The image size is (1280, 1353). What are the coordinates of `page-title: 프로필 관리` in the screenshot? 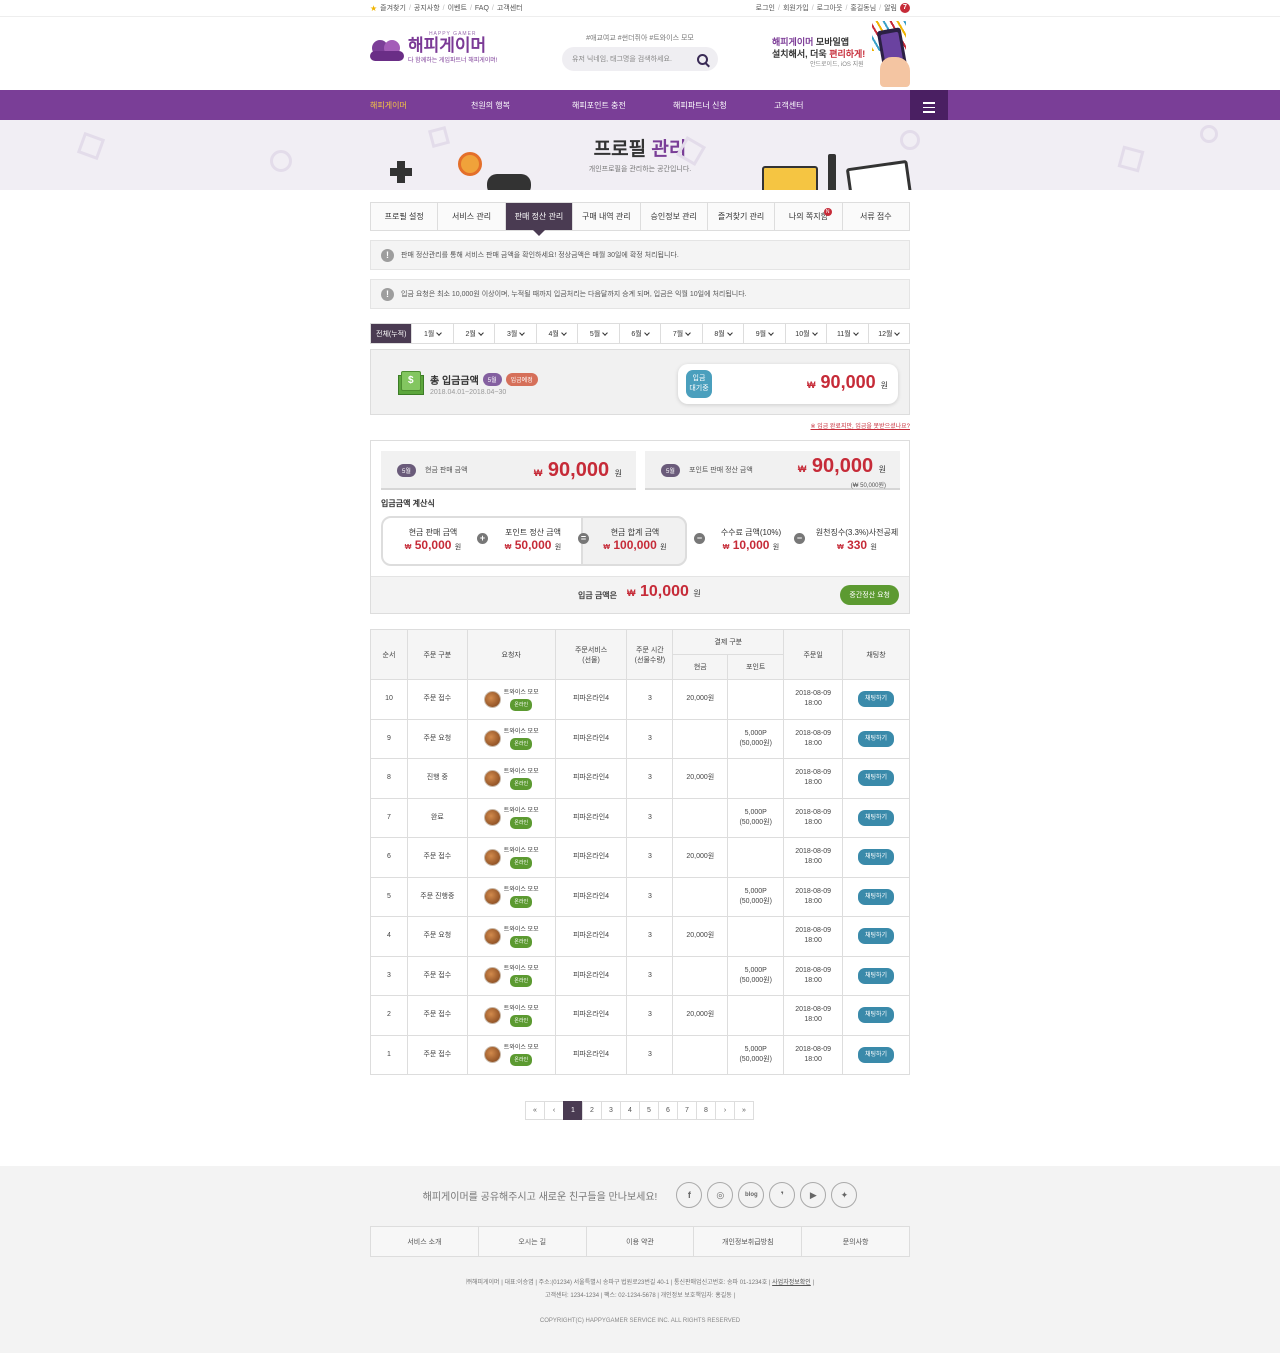 It's located at (640, 149).